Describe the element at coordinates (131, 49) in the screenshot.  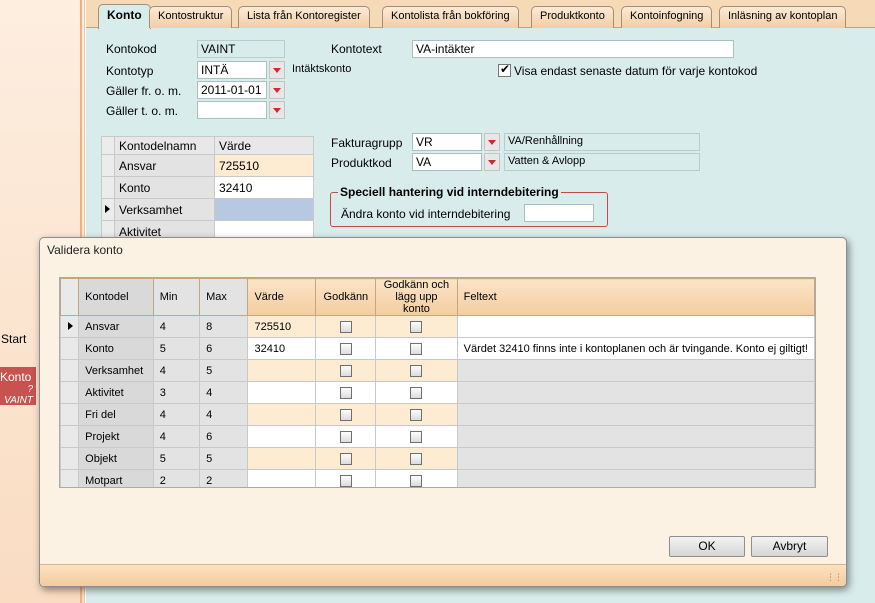
I see `kontokod-label: Kontokod` at that location.